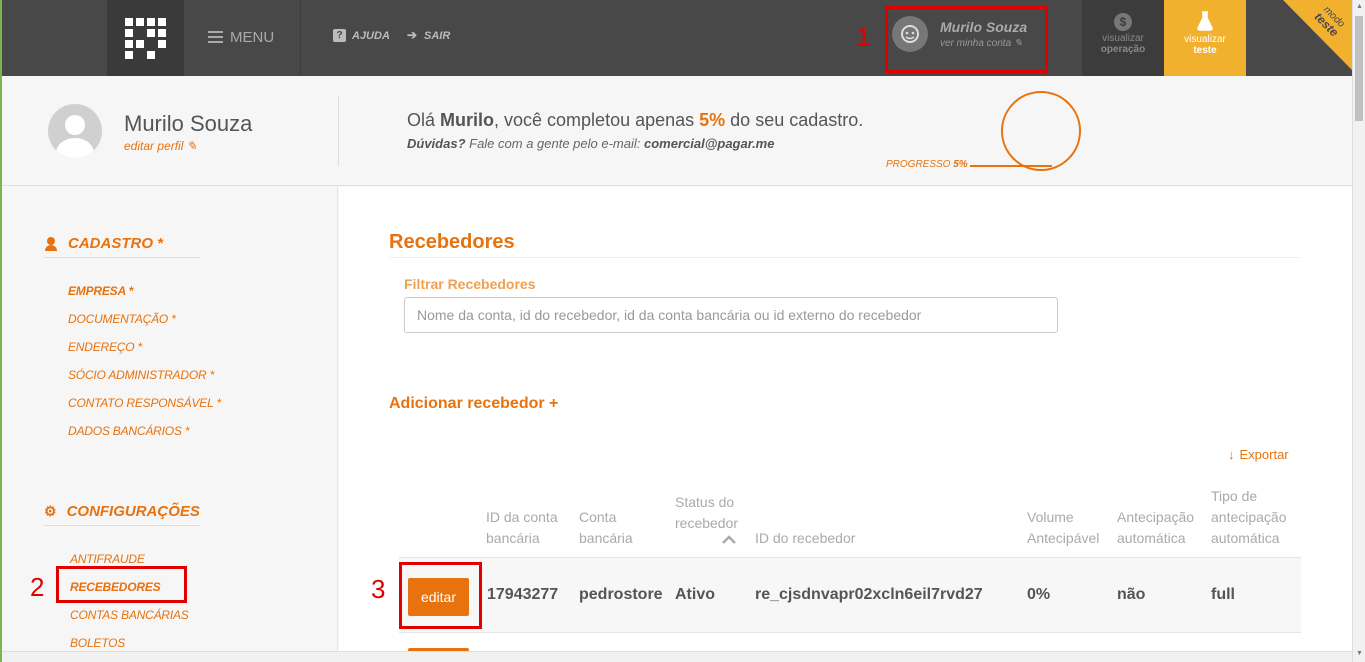 This screenshot has width=1365, height=662. I want to click on greeting-mid: , você completou apenas, so click(597, 120).